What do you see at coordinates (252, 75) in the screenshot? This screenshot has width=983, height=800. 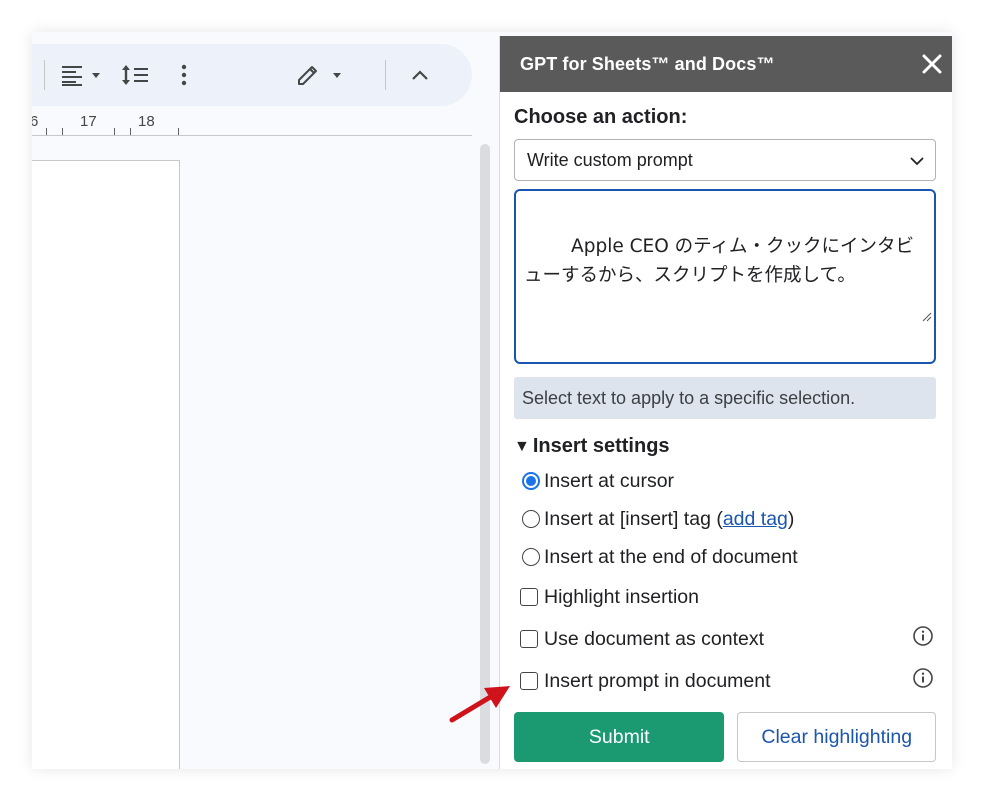 I see `docs-toolbar` at bounding box center [252, 75].